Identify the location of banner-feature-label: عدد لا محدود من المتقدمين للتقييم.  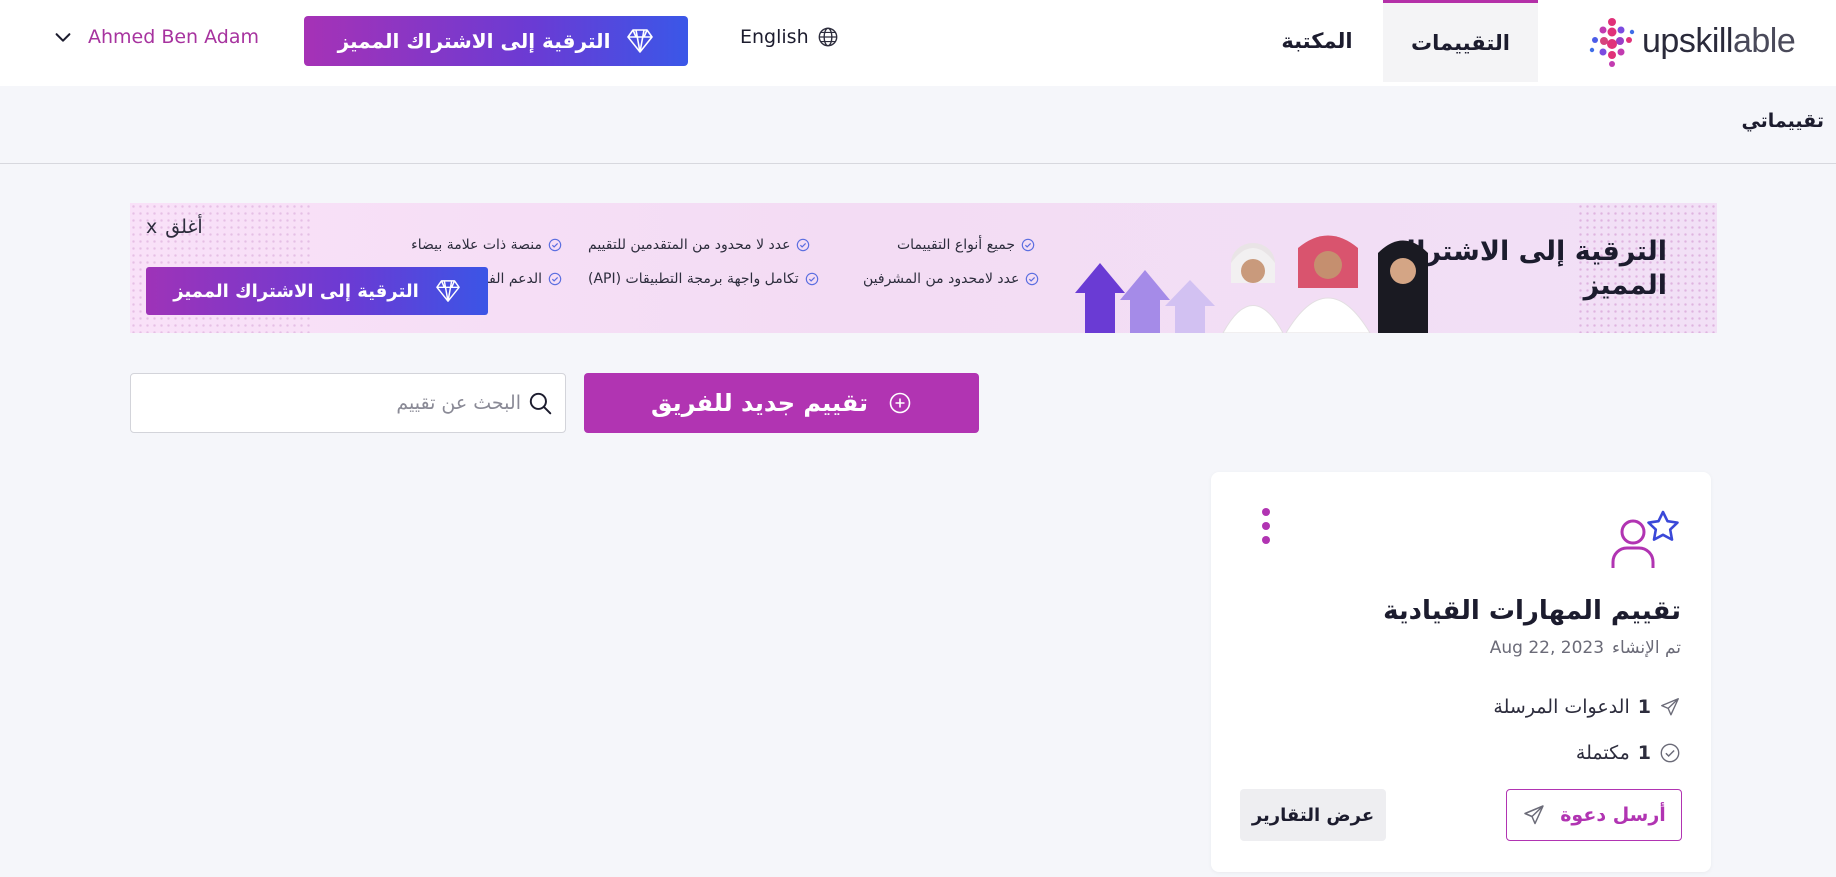
(689, 245).